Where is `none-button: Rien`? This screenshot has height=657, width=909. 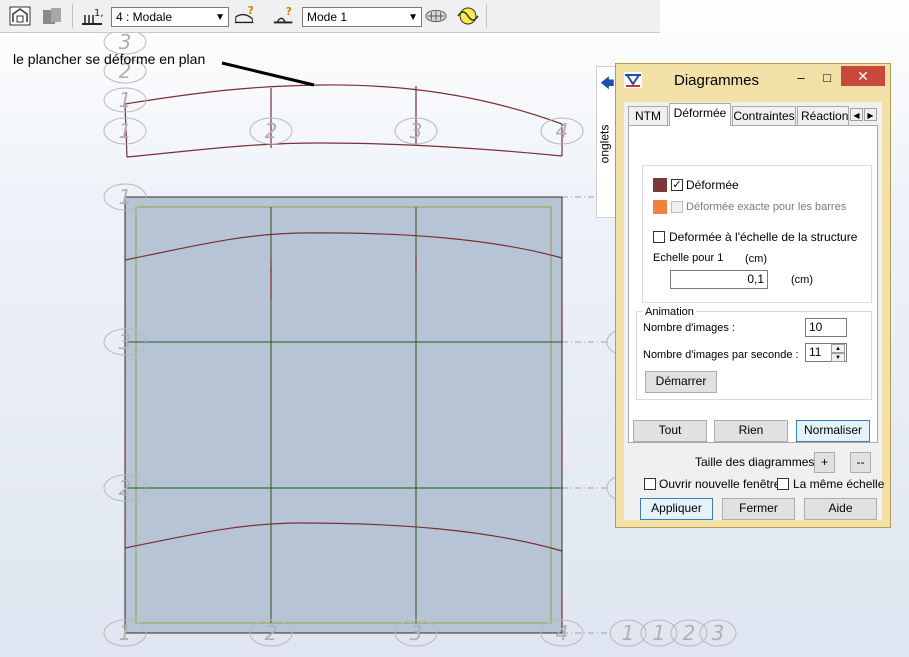
none-button: Rien is located at coordinates (751, 431).